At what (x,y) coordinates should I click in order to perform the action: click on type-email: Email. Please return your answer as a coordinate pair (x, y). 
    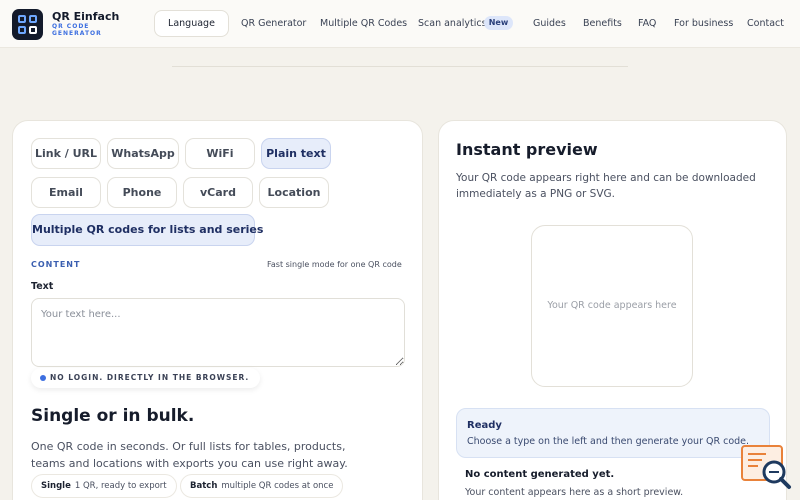
    Looking at the image, I should click on (66, 192).